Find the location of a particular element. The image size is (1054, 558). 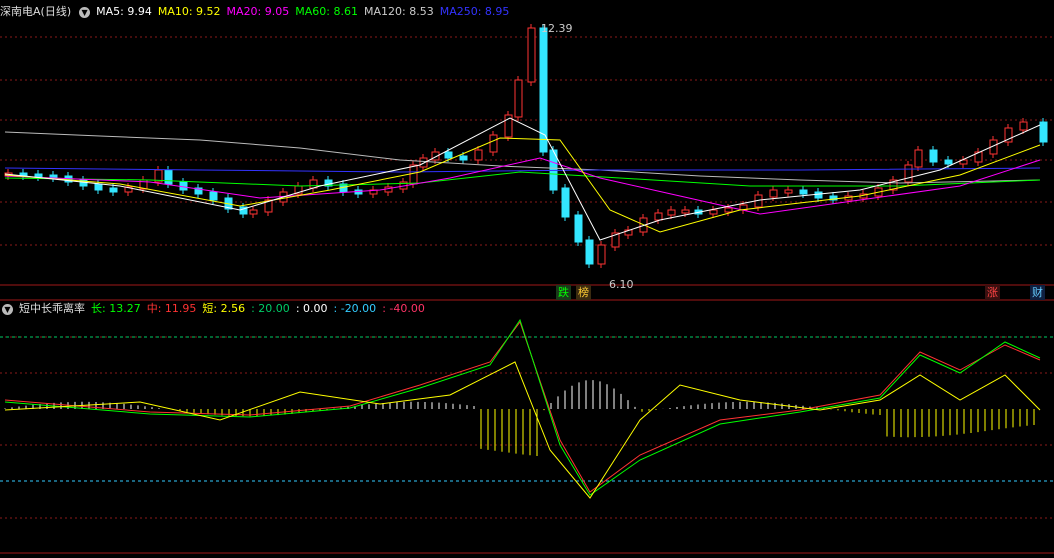

low-price-label: 6.10 is located at coordinates (621, 284).